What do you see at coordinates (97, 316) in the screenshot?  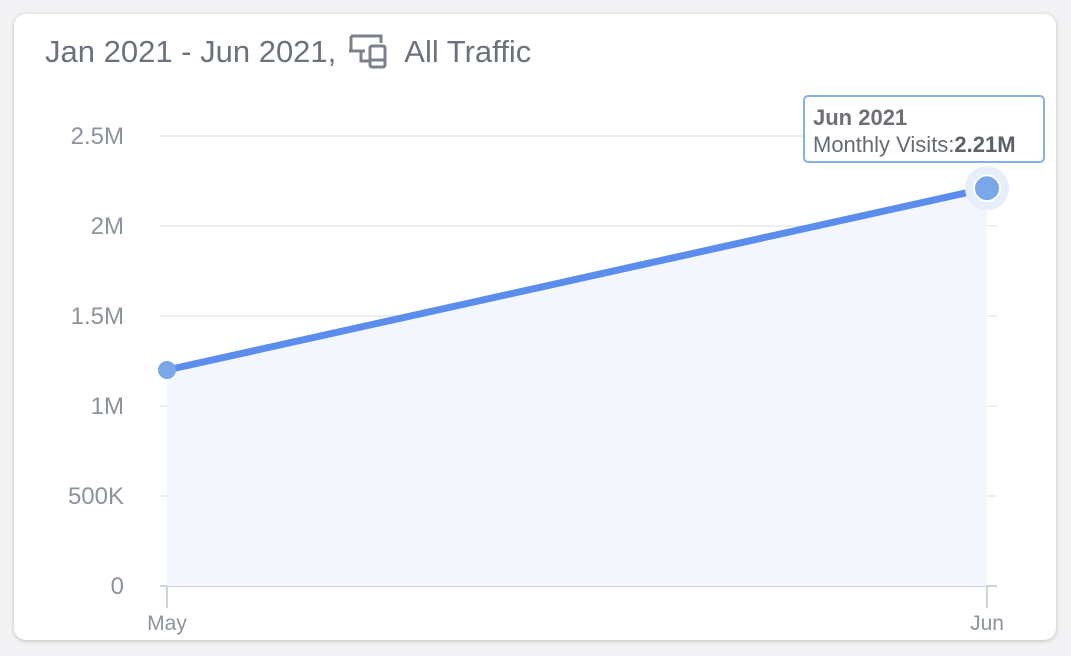 I see `y-tick-label: 1.5M` at bounding box center [97, 316].